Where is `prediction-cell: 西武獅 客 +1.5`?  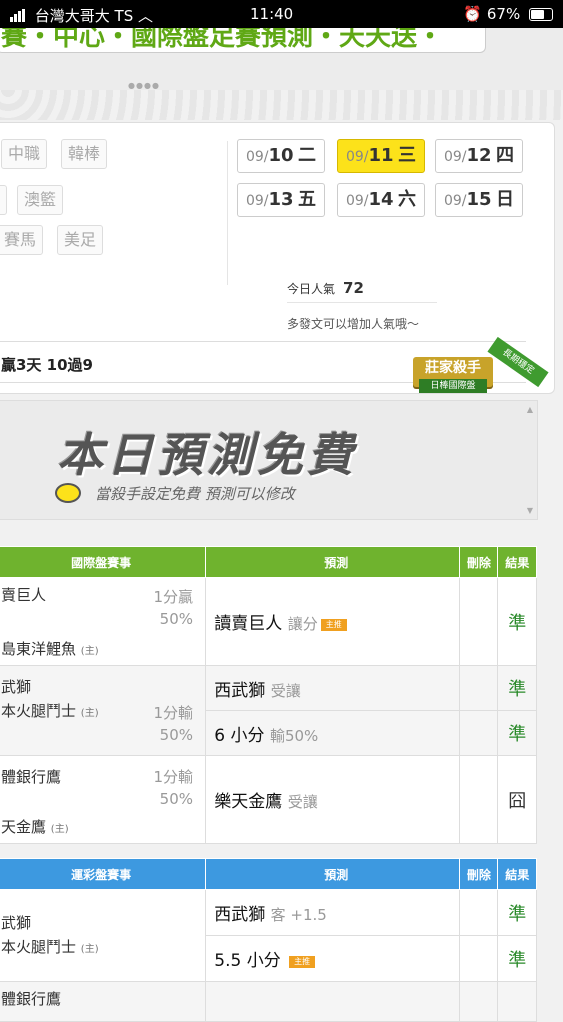 prediction-cell: 西武獅 客 +1.5 is located at coordinates (333, 912).